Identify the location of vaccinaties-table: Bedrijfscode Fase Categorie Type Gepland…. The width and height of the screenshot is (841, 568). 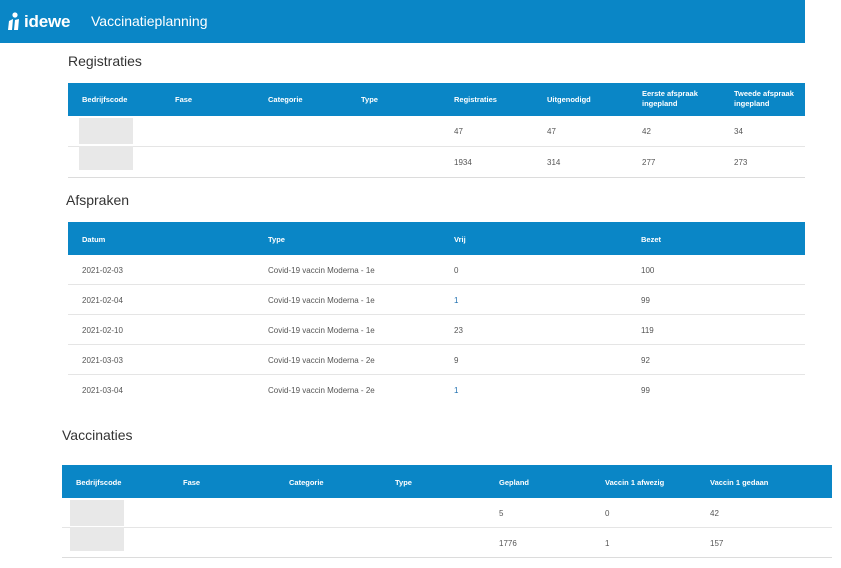
(447, 511).